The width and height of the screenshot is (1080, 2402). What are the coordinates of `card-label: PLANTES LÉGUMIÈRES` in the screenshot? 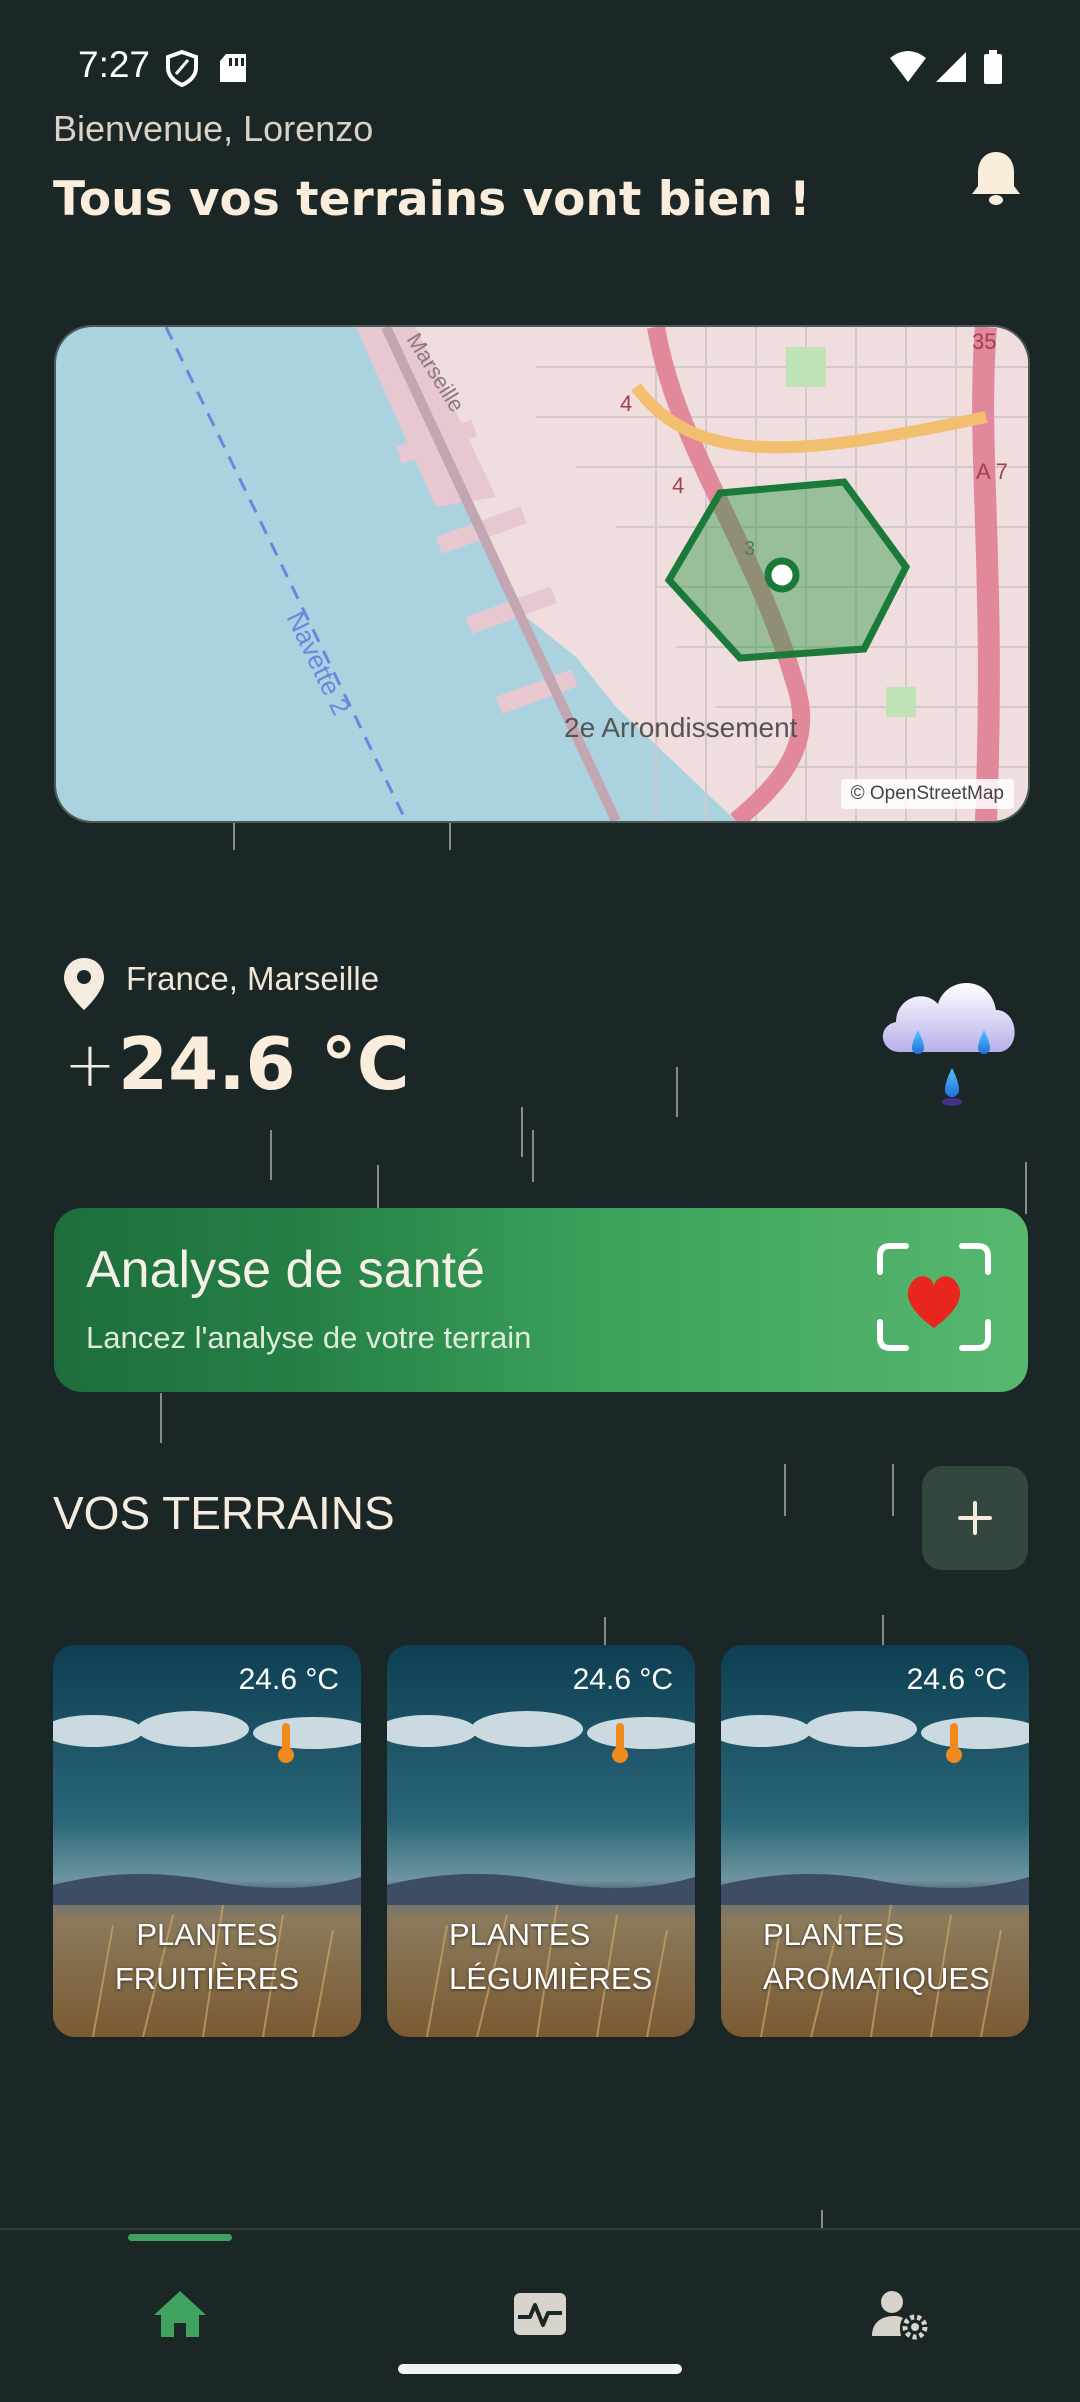 It's located at (551, 1956).